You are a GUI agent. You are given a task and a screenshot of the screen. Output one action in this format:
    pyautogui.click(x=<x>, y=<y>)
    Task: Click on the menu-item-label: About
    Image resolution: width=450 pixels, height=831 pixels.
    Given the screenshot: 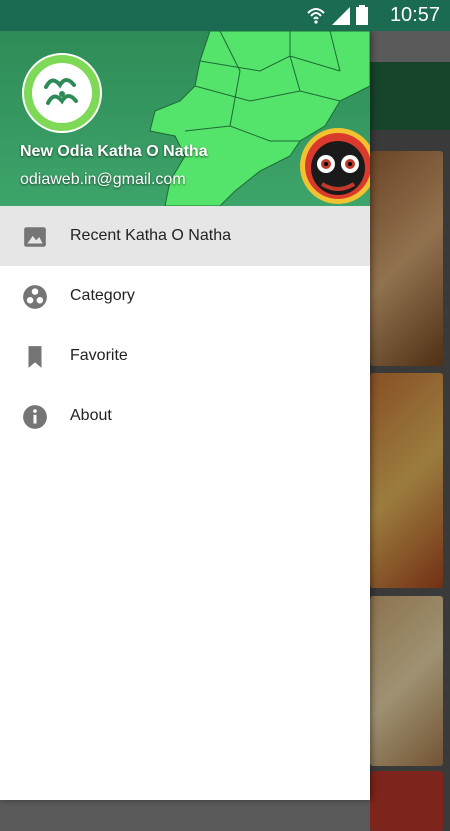 What is the action you would take?
    pyautogui.click(x=91, y=415)
    